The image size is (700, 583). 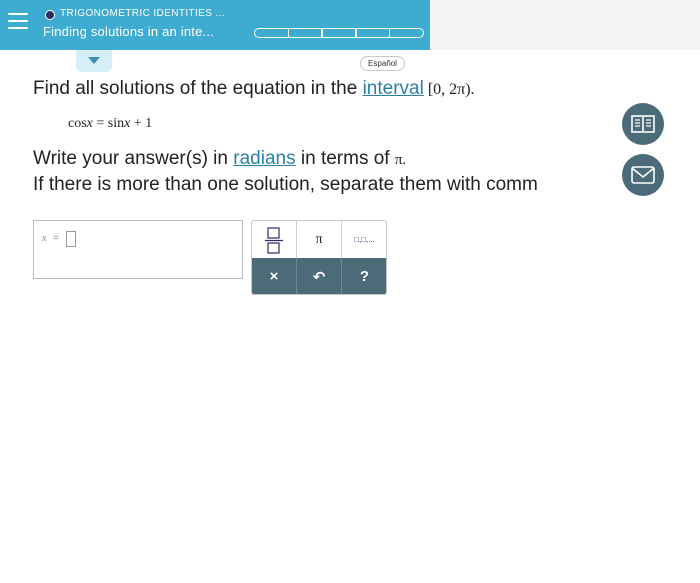 What do you see at coordinates (116, 123) in the screenshot?
I see `equation-rhs-function: sin` at bounding box center [116, 123].